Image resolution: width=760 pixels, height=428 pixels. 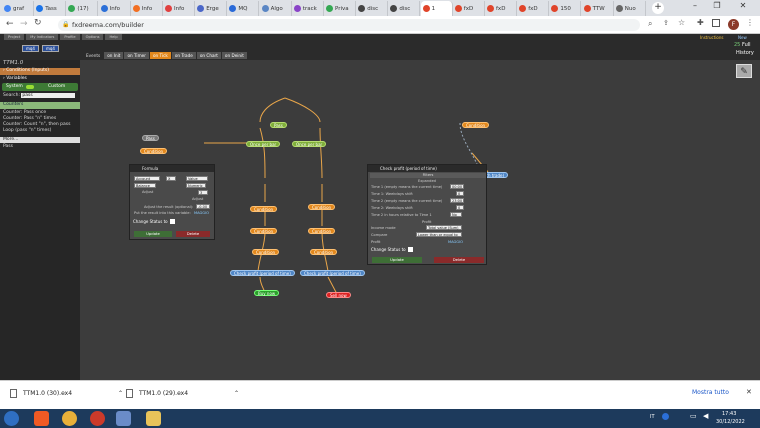 I want to click on event-tab: on Init, so click(x=114, y=55).